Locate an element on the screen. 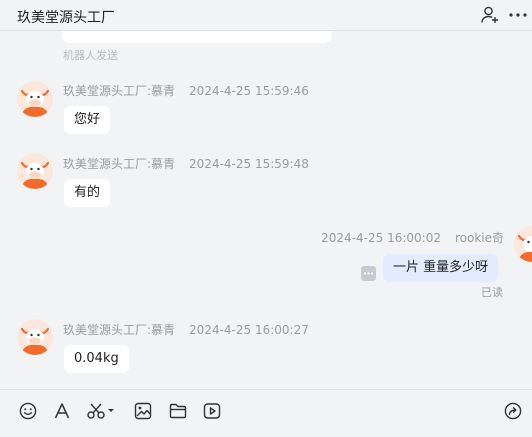 The image size is (532, 437). message-time: 2024-4-25 16:00:27 is located at coordinates (249, 330).